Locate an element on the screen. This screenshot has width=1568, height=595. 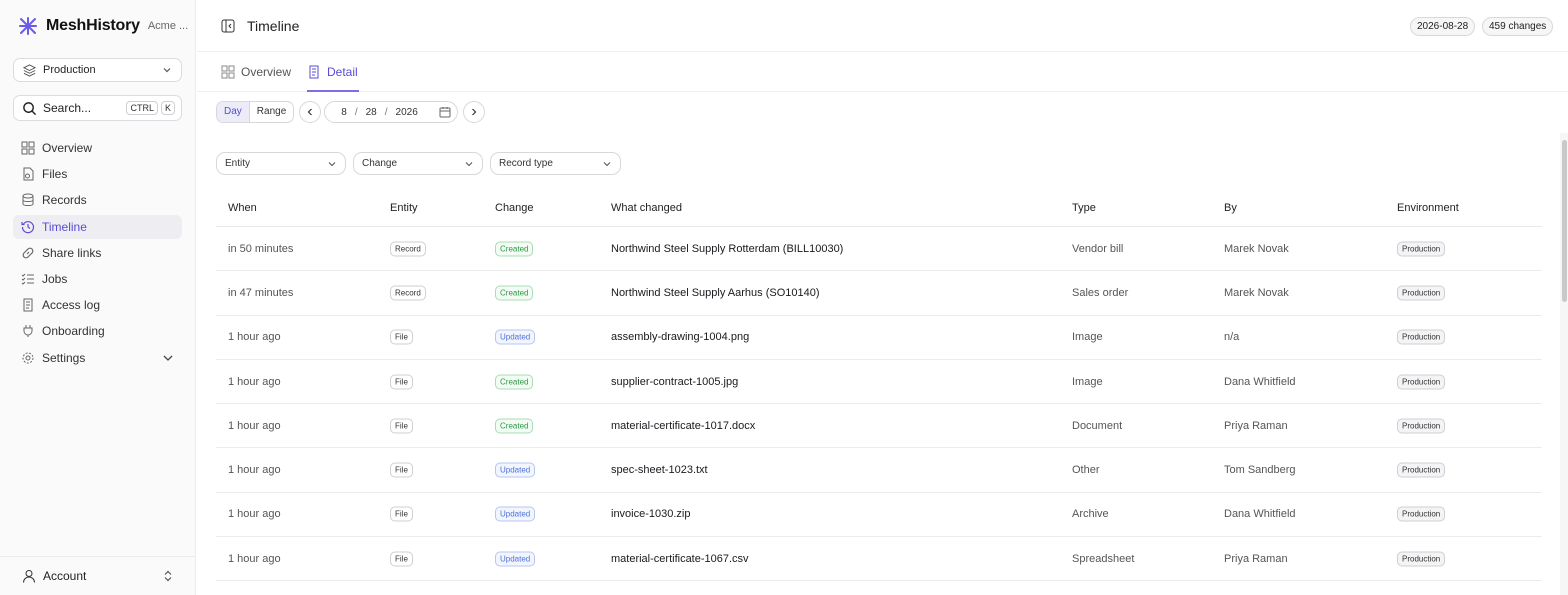
link-icon is located at coordinates (28, 253).